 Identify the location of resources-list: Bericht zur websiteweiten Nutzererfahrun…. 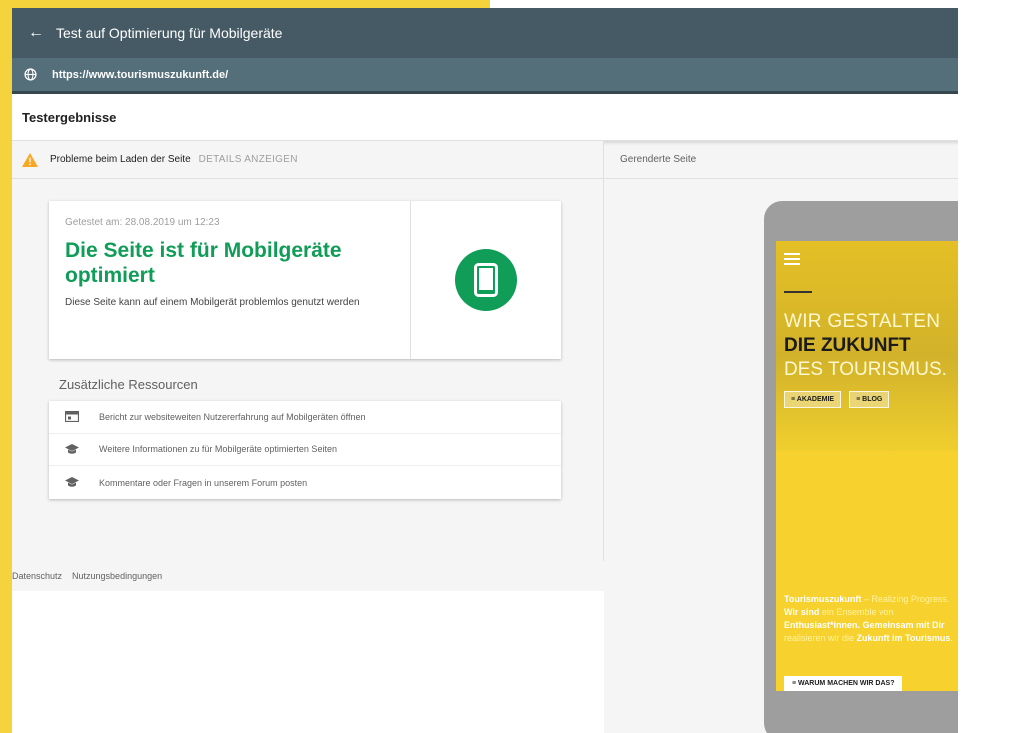
(305, 450).